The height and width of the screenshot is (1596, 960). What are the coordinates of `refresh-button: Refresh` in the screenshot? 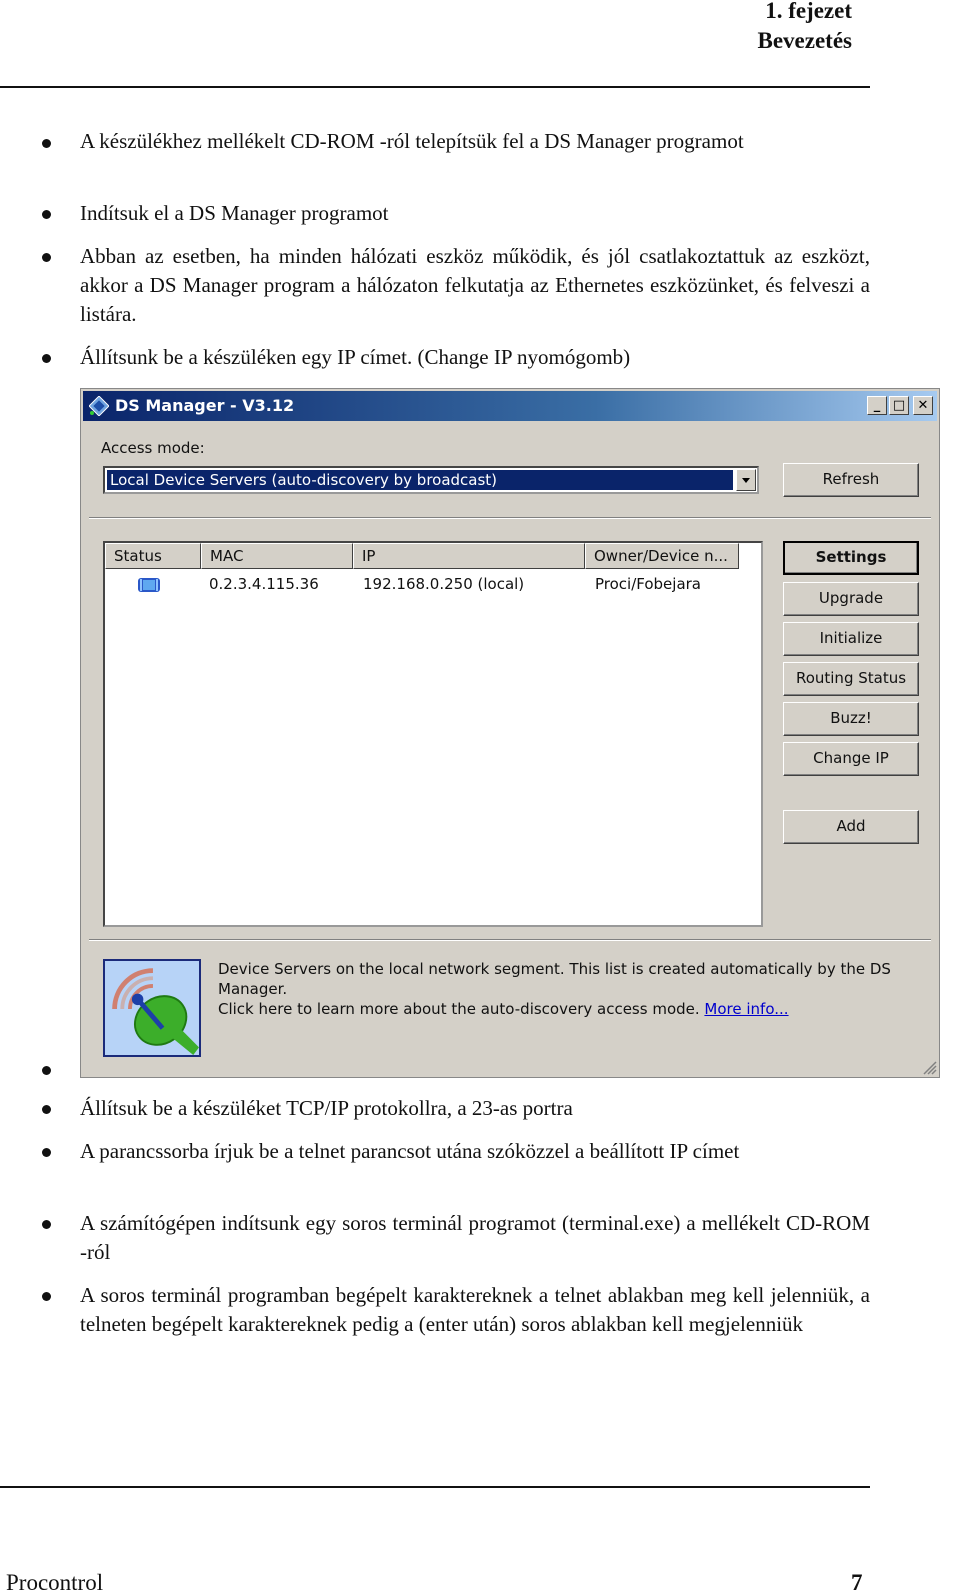 It's located at (851, 480).